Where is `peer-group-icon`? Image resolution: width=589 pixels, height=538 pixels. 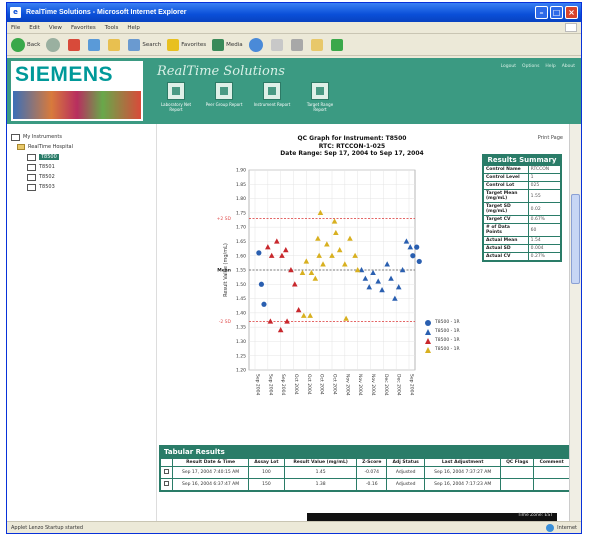 peer-group-icon is located at coordinates (224, 91).